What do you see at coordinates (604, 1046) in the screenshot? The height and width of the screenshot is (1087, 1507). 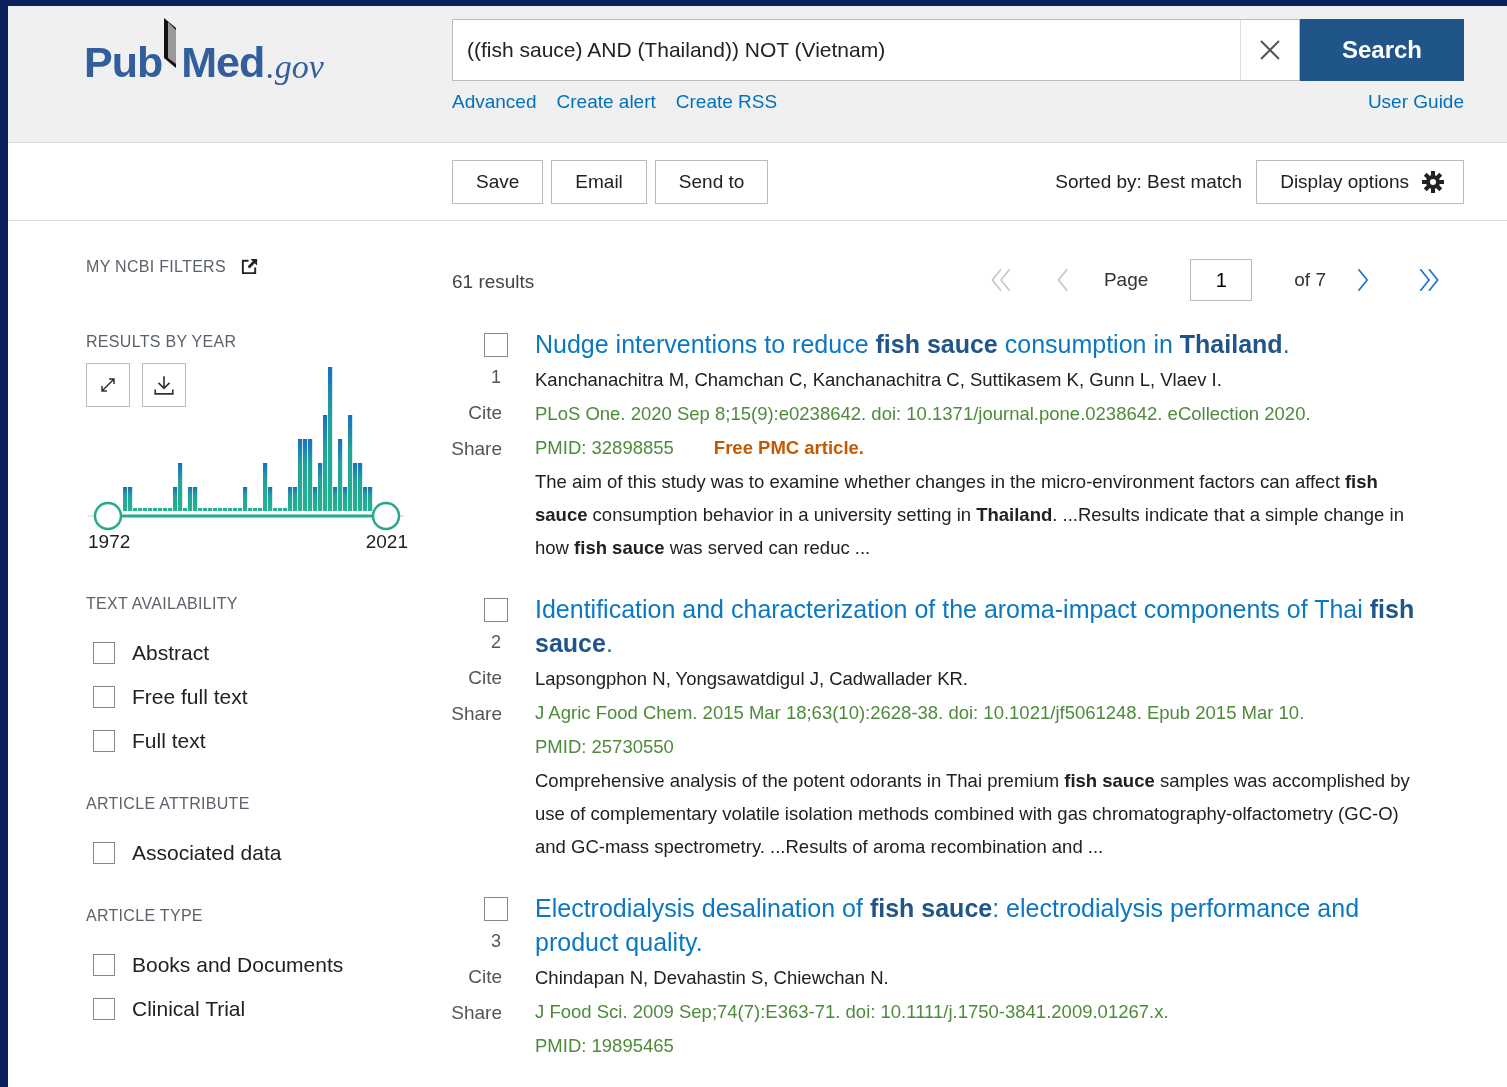 I see `pmid-text: PMID: 19895465` at bounding box center [604, 1046].